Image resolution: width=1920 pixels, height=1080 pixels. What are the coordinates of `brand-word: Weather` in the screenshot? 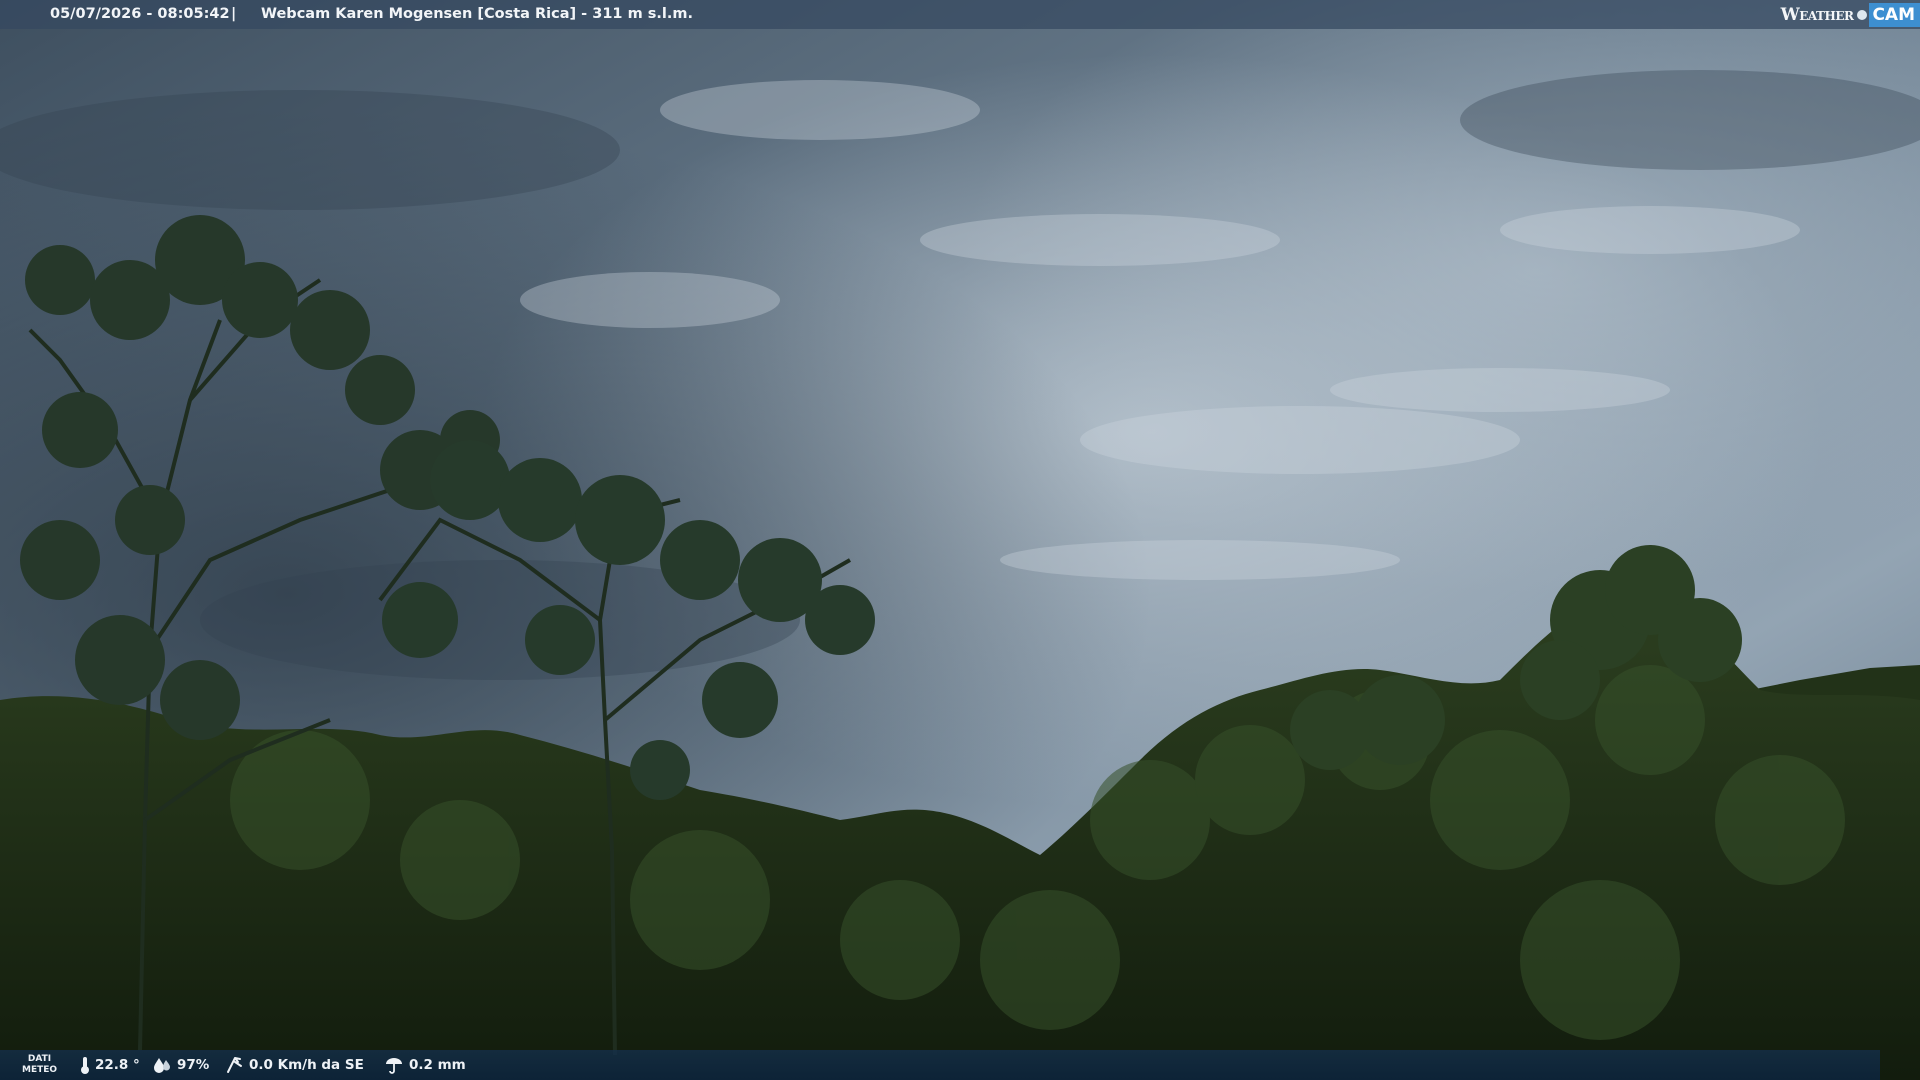 It's located at (1817, 14).